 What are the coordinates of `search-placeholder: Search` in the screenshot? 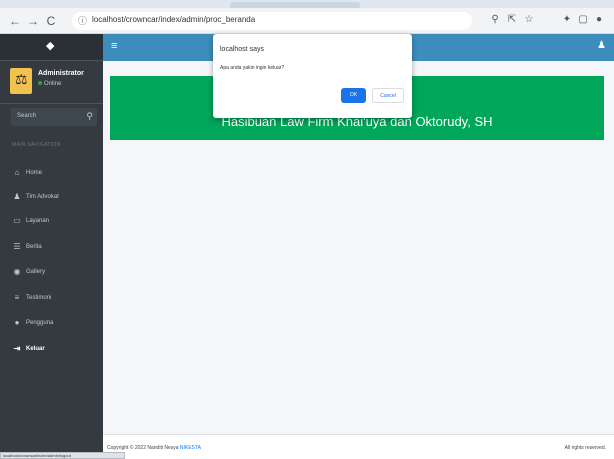 It's located at (27, 116).